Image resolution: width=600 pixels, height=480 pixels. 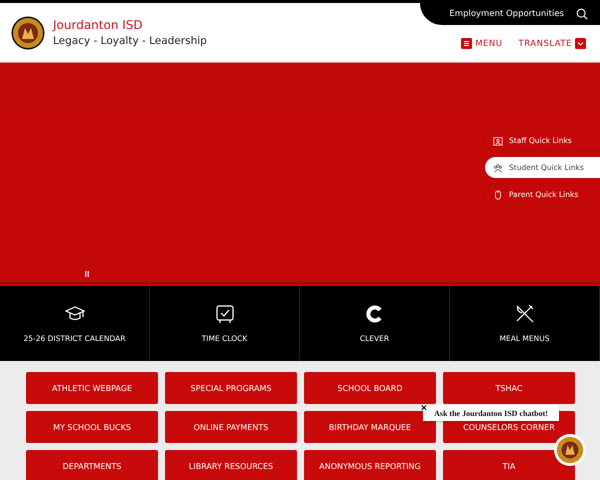 What do you see at coordinates (466, 43) in the screenshot?
I see `menu-icon` at bounding box center [466, 43].